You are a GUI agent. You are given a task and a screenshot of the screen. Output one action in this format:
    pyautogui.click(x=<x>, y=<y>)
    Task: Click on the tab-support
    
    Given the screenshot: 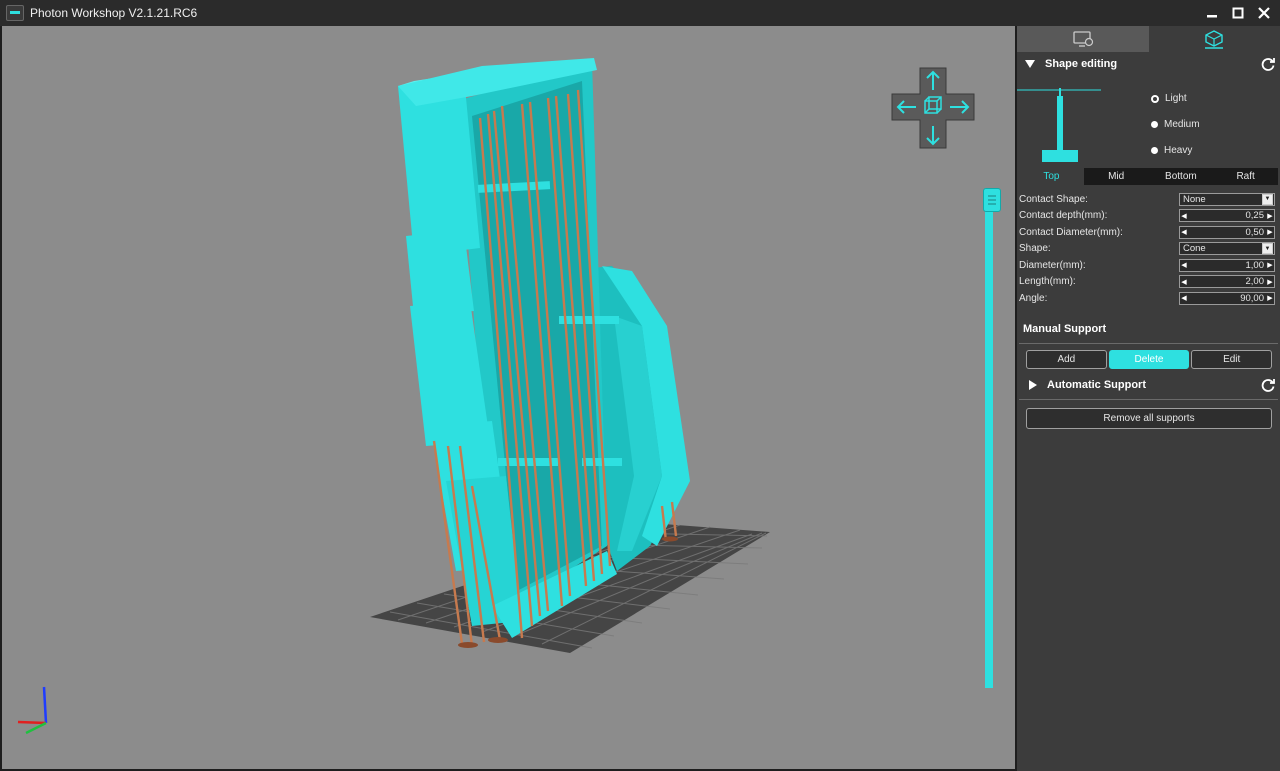 What is the action you would take?
    pyautogui.click(x=1214, y=39)
    